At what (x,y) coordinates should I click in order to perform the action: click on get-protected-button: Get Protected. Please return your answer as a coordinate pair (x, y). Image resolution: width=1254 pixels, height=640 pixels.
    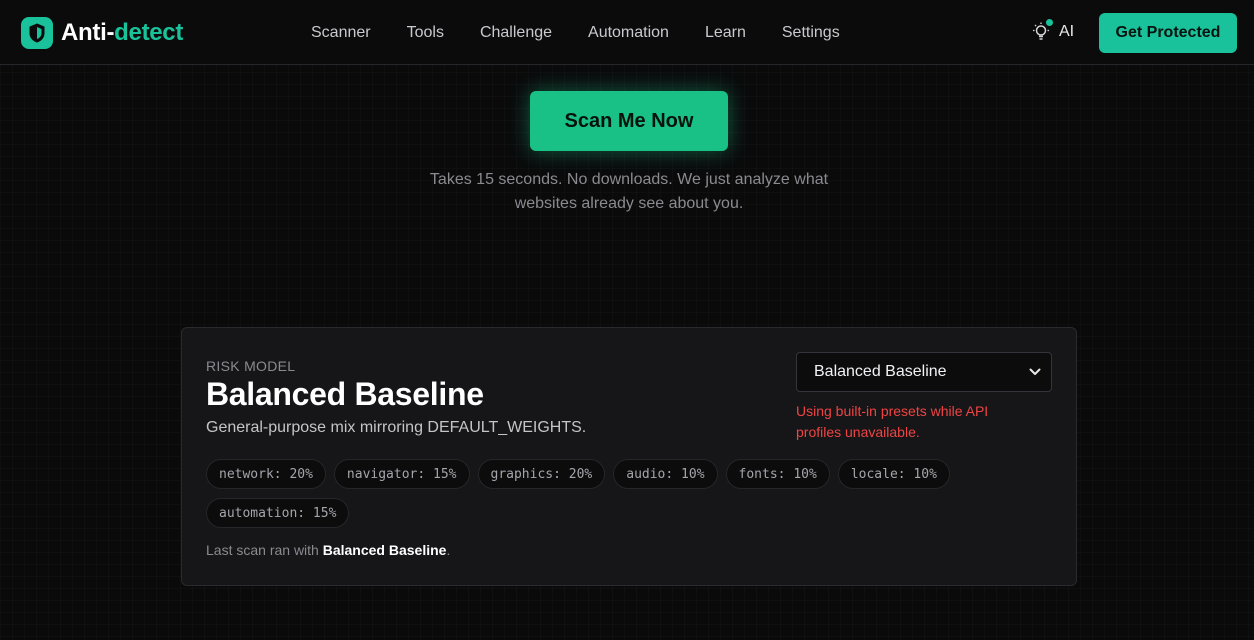
    Looking at the image, I should click on (1168, 33).